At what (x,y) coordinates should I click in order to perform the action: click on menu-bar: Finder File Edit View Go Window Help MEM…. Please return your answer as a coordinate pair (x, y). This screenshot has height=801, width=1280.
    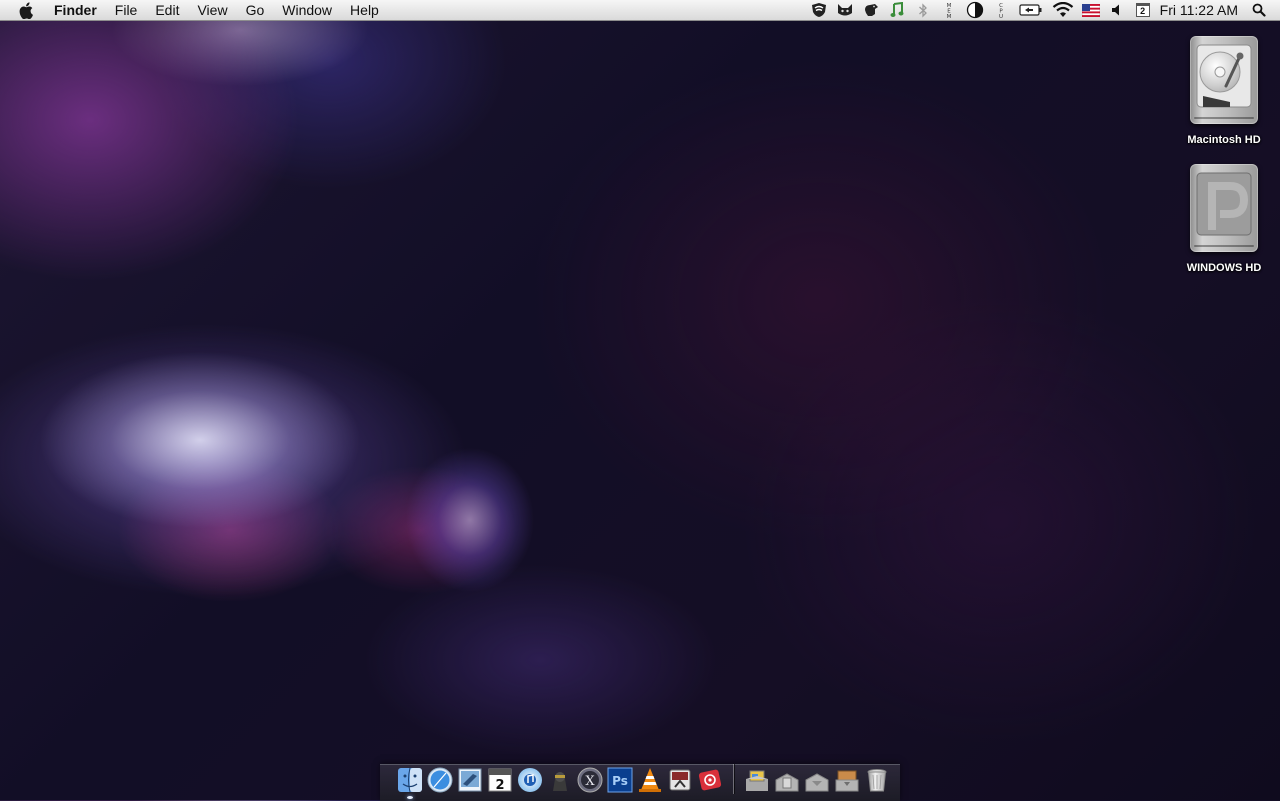
    Looking at the image, I should click on (640, 10).